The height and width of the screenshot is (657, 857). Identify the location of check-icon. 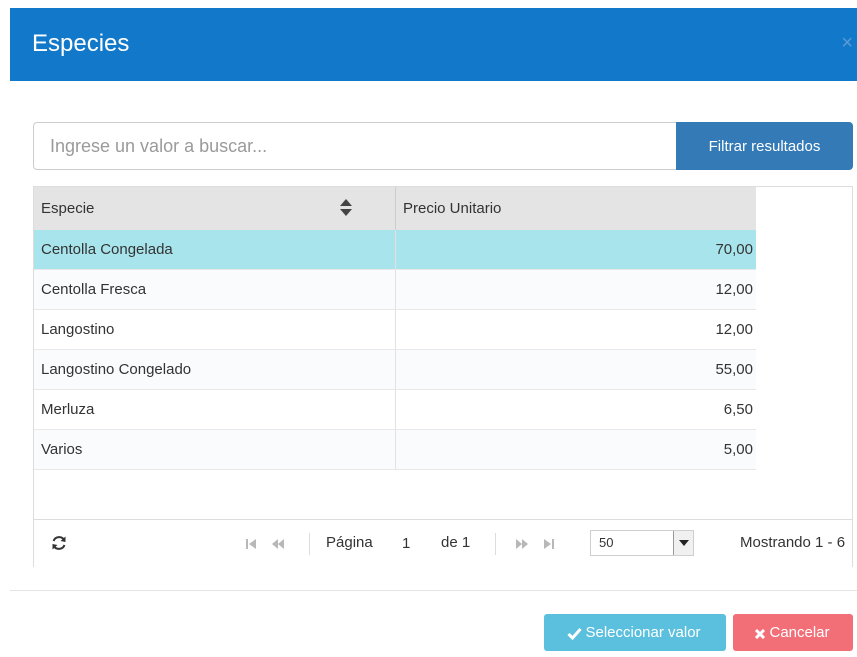
(575, 634).